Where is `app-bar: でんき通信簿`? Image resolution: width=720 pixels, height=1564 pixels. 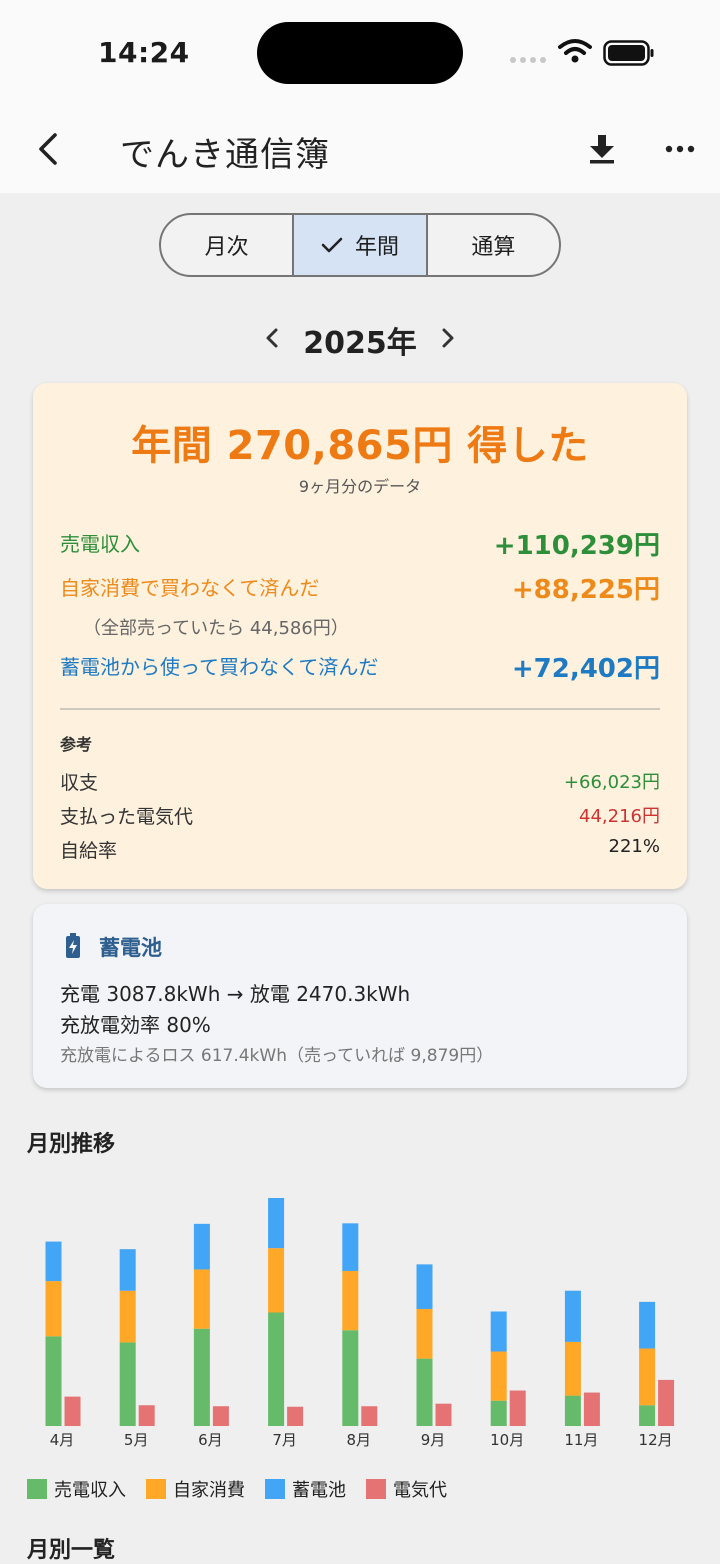
app-bar: でんき通信簿 is located at coordinates (360, 149).